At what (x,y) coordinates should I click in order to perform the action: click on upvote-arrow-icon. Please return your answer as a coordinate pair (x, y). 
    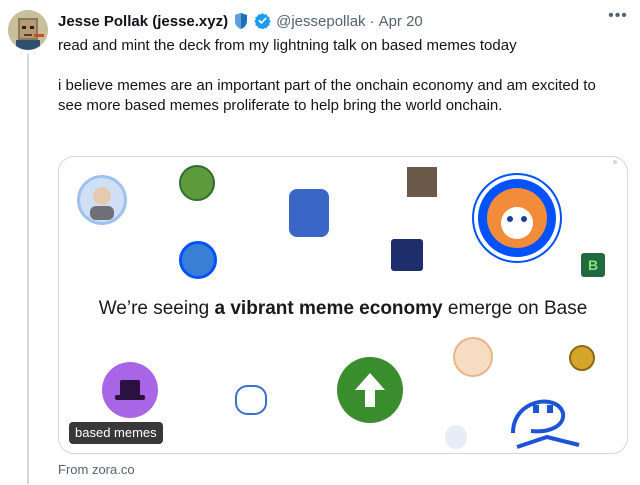
    Looking at the image, I should click on (370, 390).